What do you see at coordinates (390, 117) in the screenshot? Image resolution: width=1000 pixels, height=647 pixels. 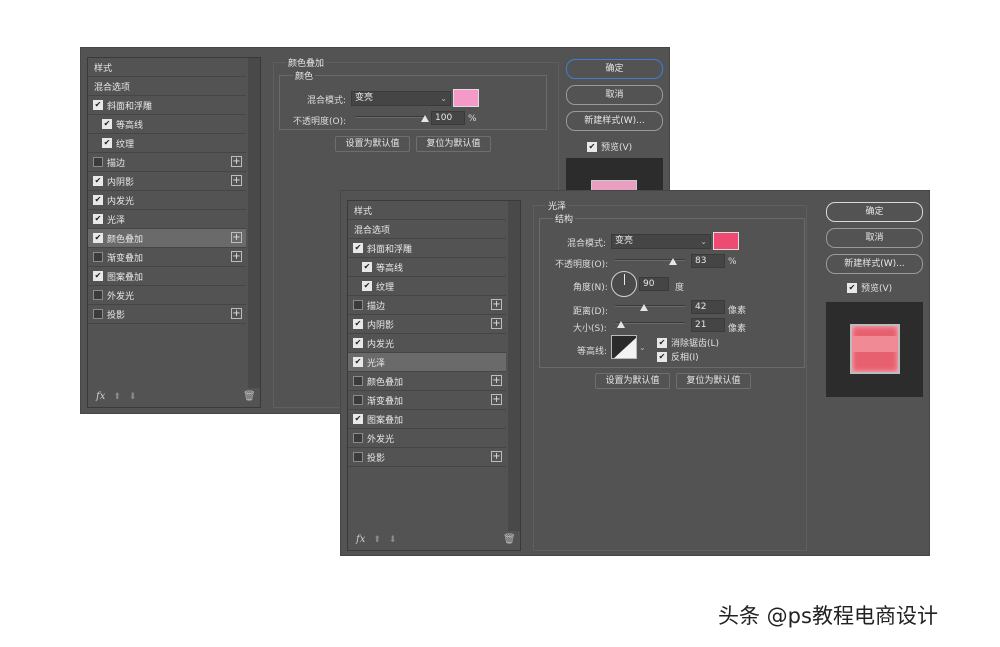 I see `opacity-slider` at bounding box center [390, 117].